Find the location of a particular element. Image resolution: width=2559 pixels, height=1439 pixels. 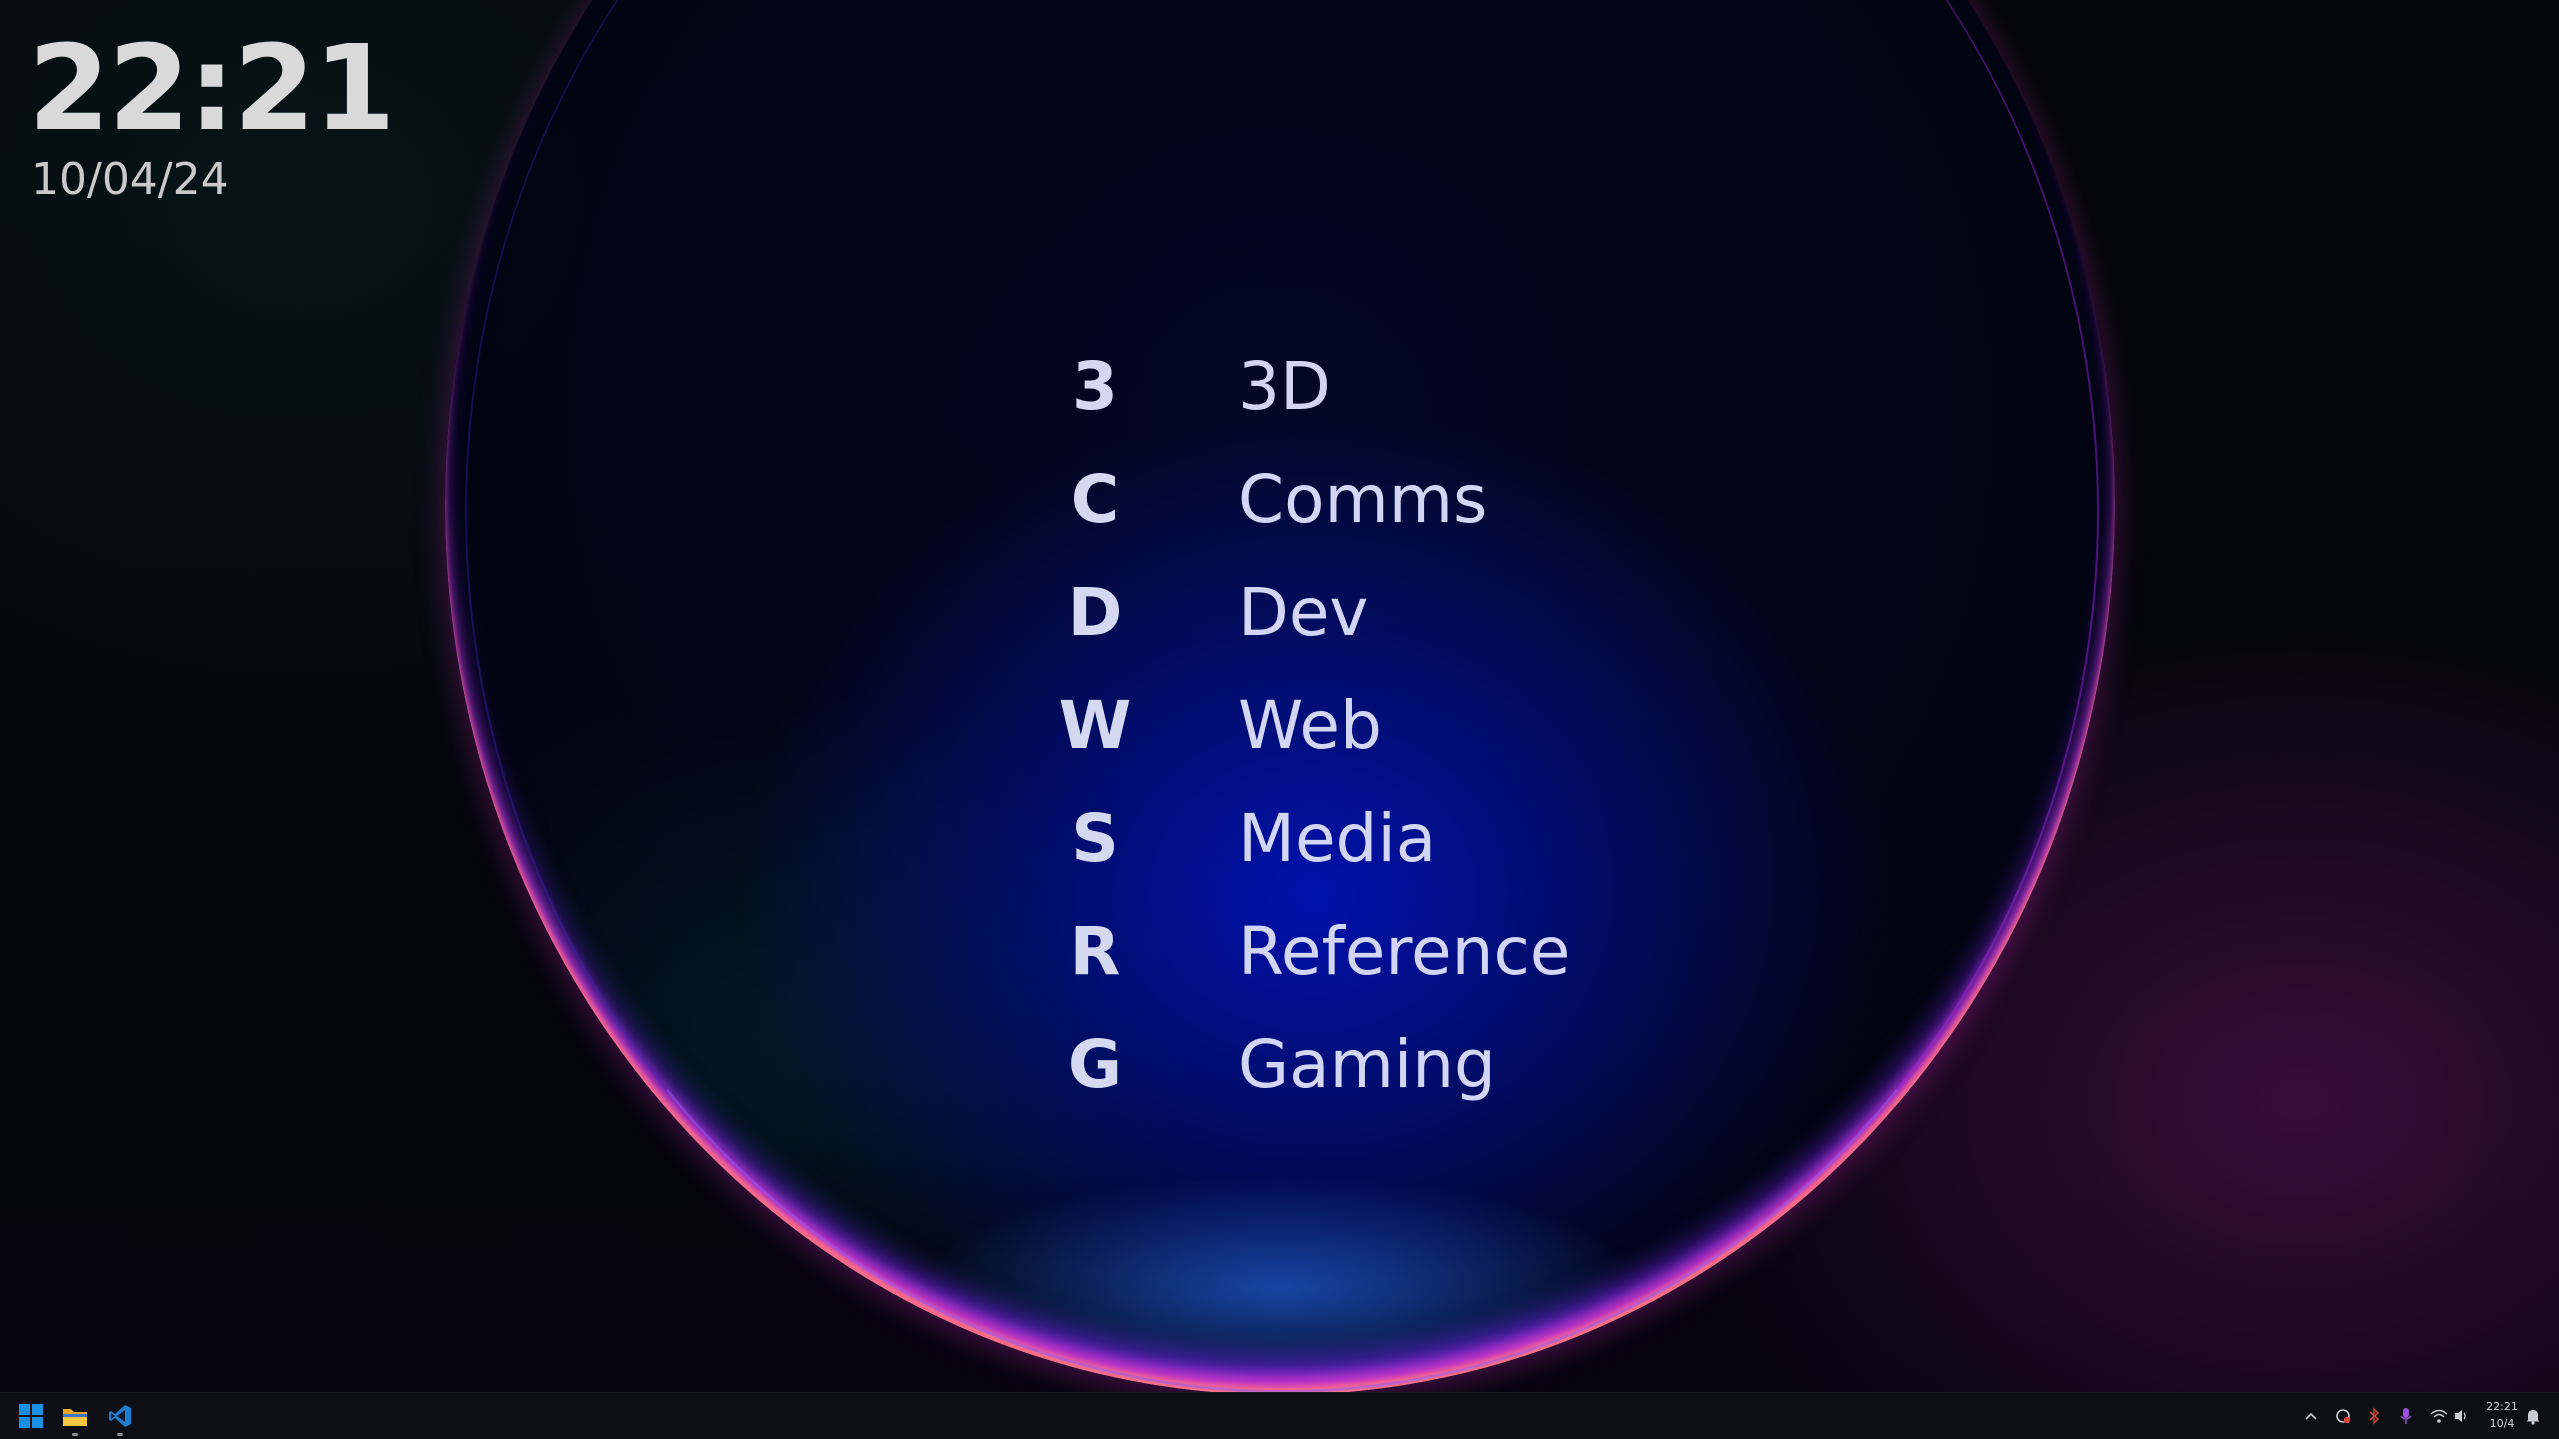

launcher-hotkey: W is located at coordinates (1095, 725).